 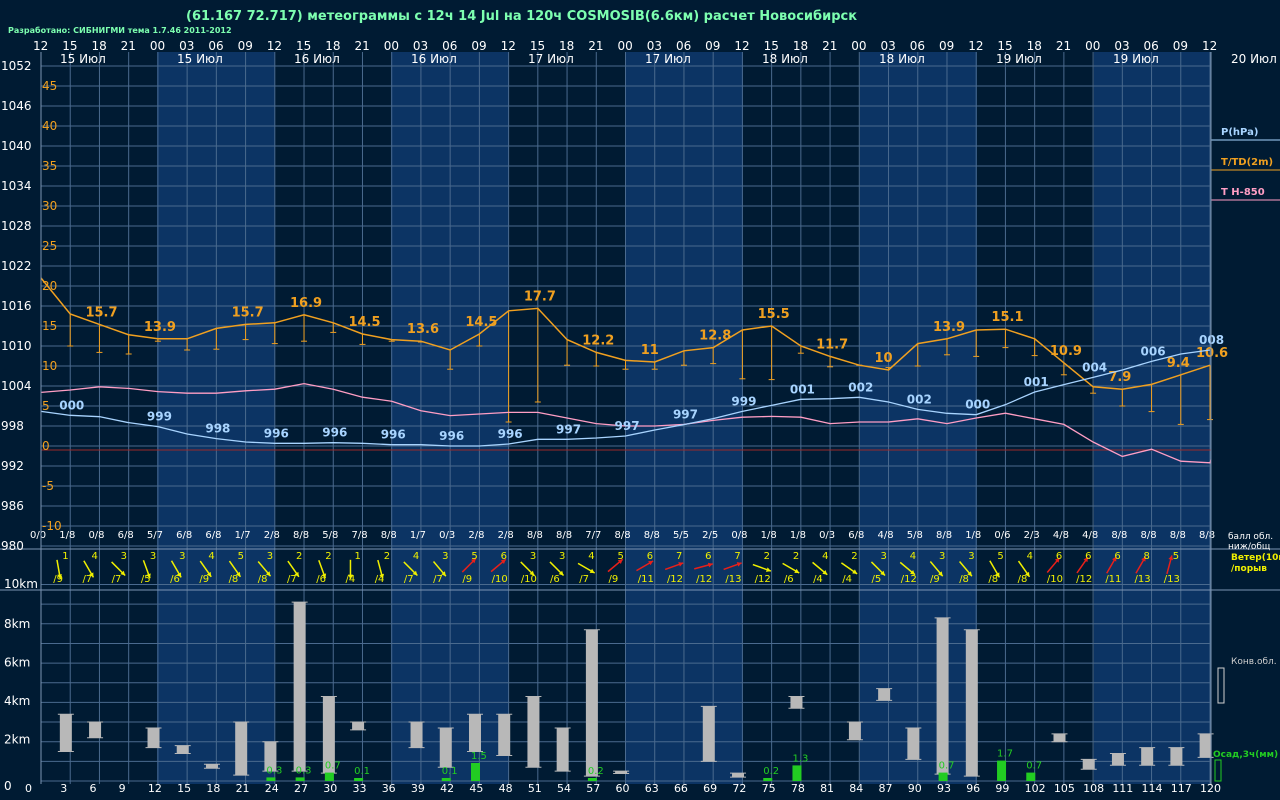 I want to click on lead-hour-label: 102, so click(x=1035, y=788).